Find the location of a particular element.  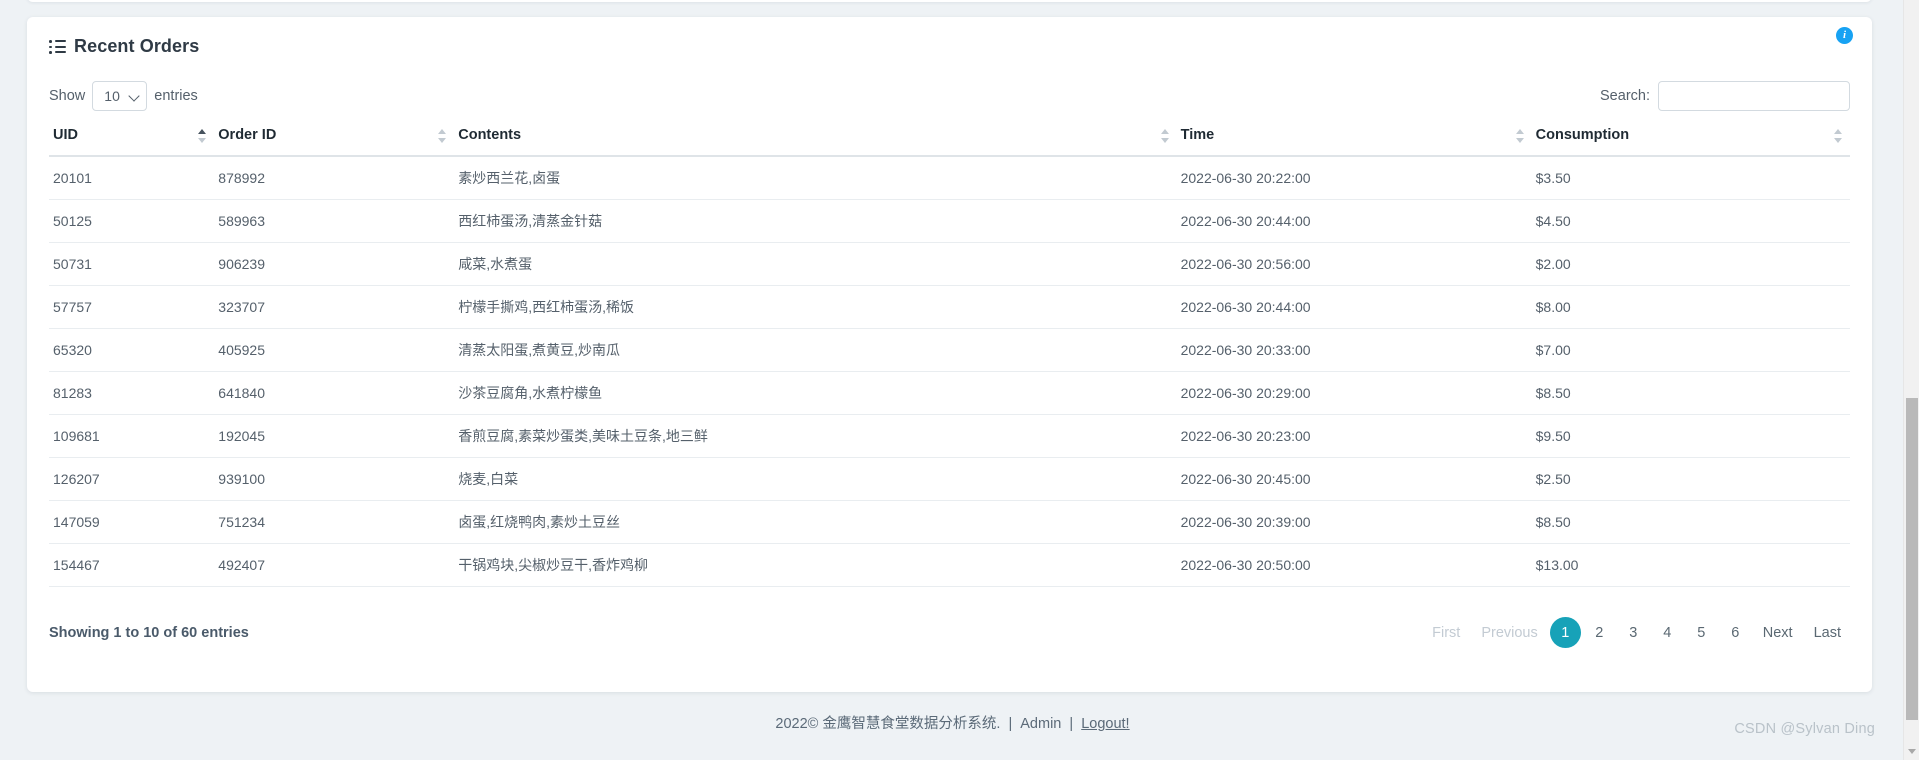

column-label-consumption: Consumption is located at coordinates (1582, 135).